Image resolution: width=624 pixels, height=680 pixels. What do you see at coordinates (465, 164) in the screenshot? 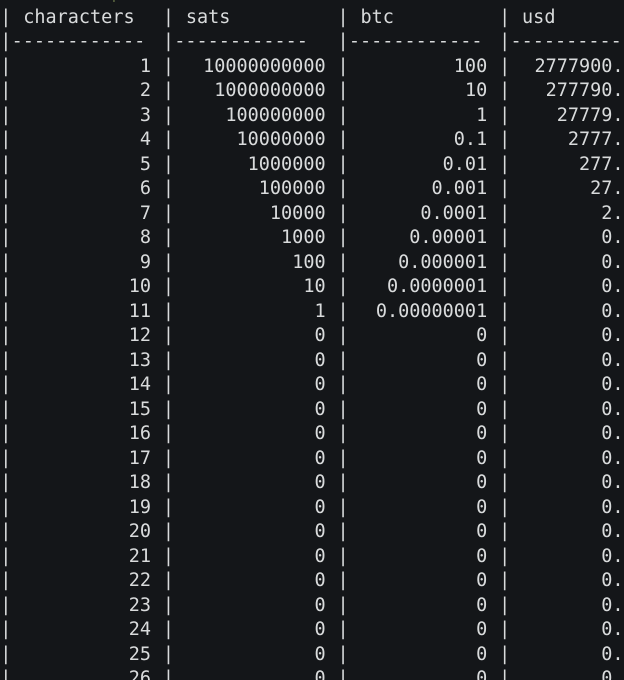
I see `cell-btc: 0.01` at bounding box center [465, 164].